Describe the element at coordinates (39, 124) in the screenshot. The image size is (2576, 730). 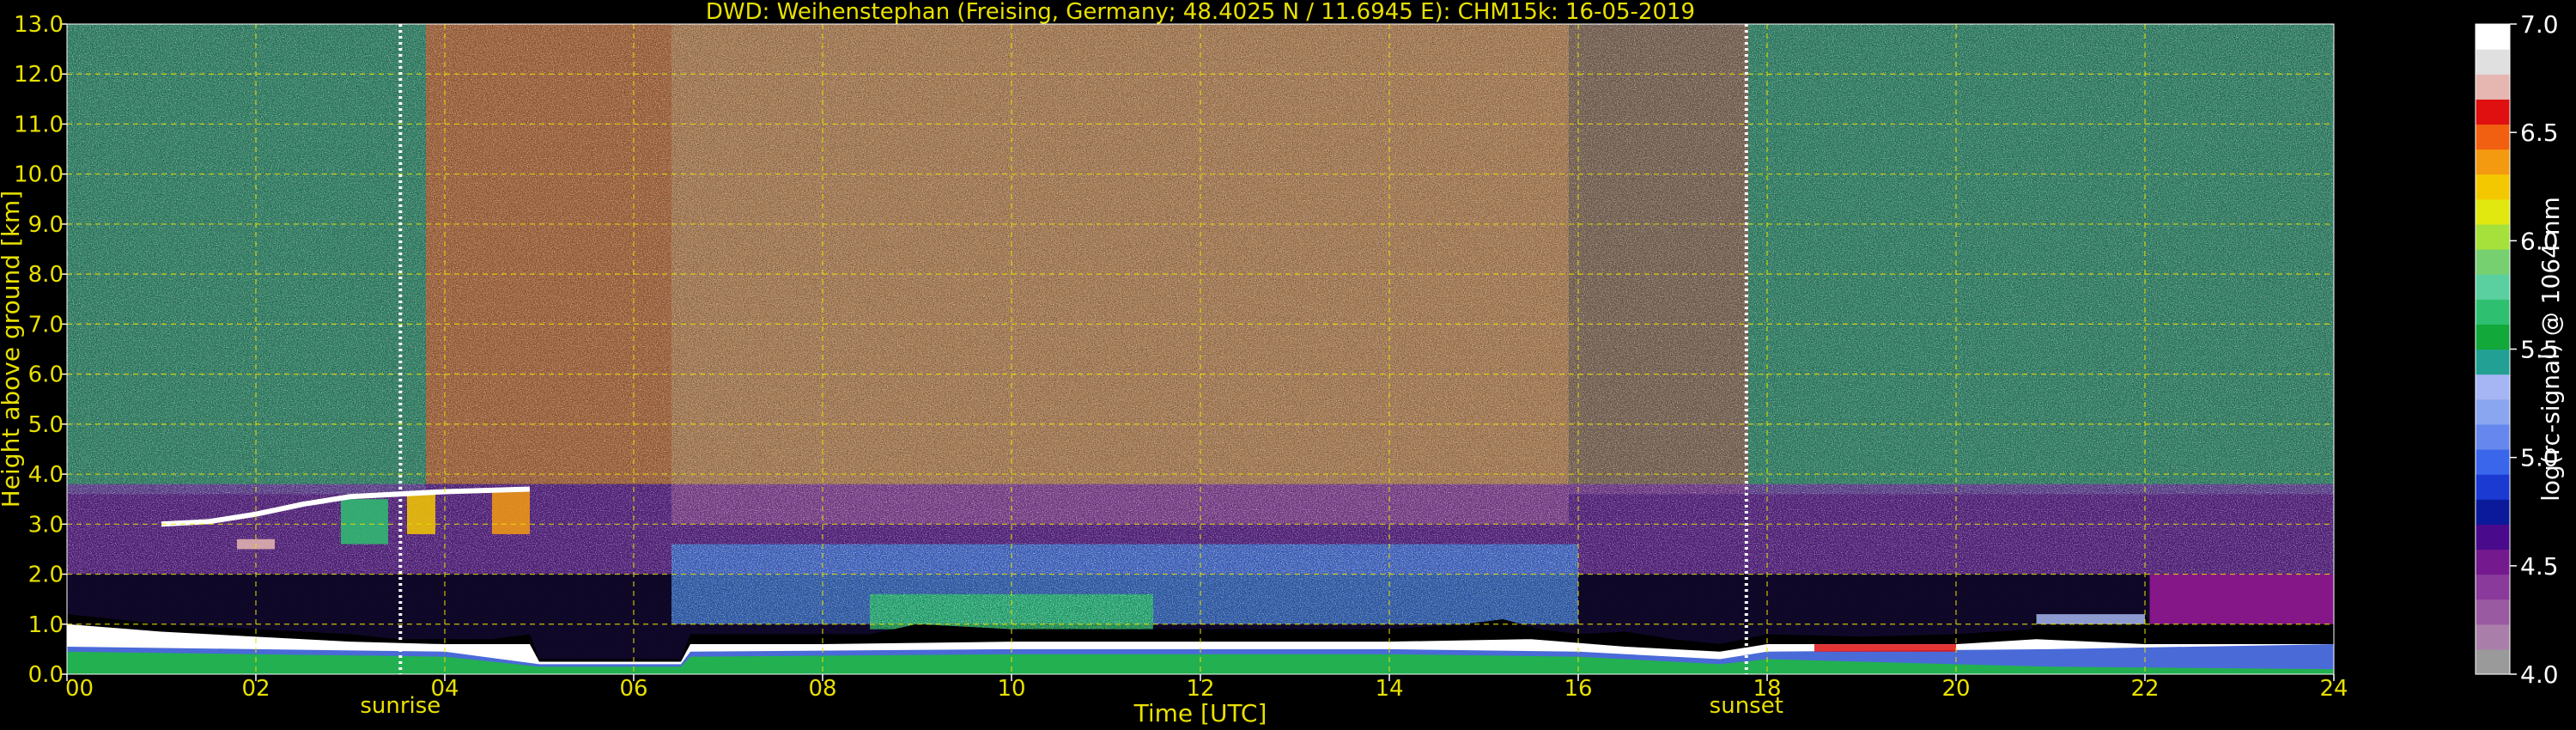
I see `y-tick-label: 11.0` at that location.